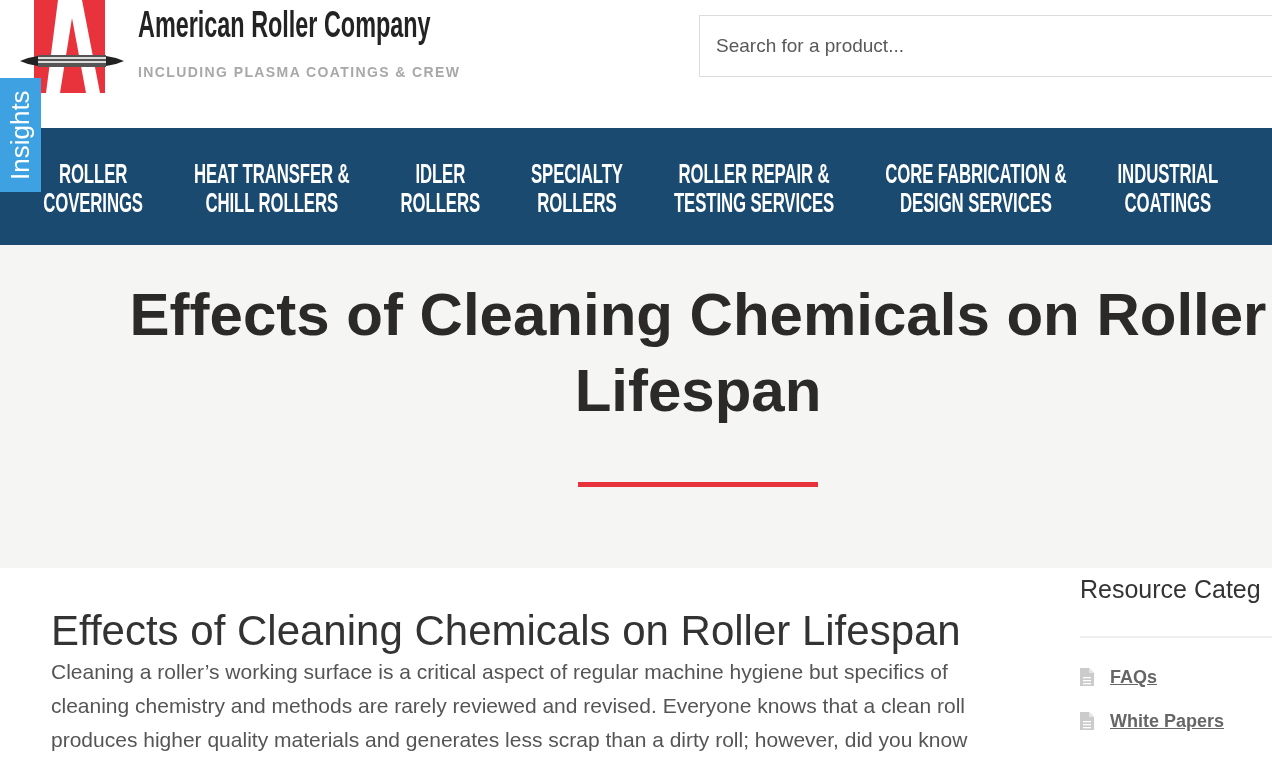 This screenshot has height=760, width=1272. I want to click on category-link: FAQs, so click(1133, 677).